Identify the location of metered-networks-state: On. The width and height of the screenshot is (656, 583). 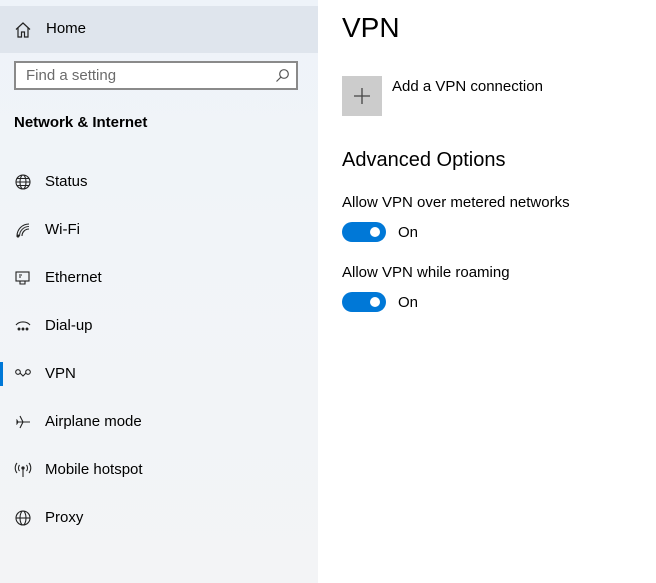
(408, 232).